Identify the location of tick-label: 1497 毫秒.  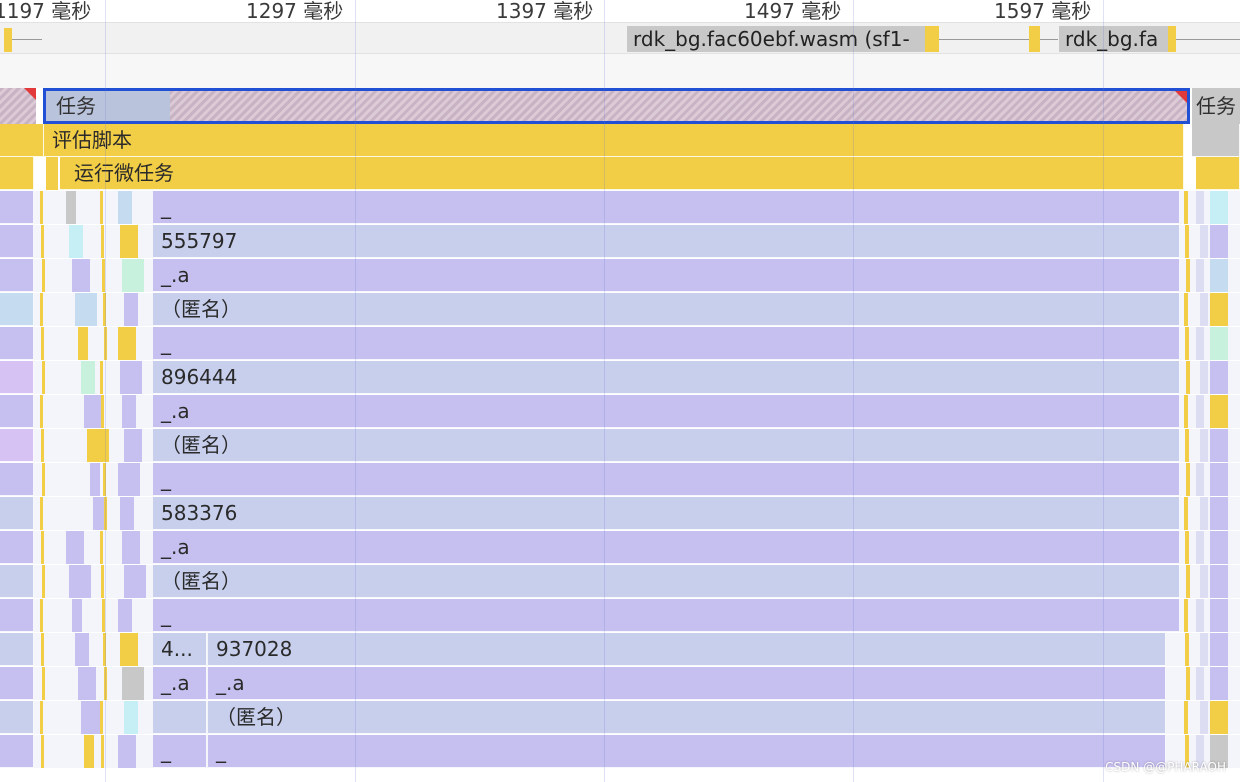
(793, 11).